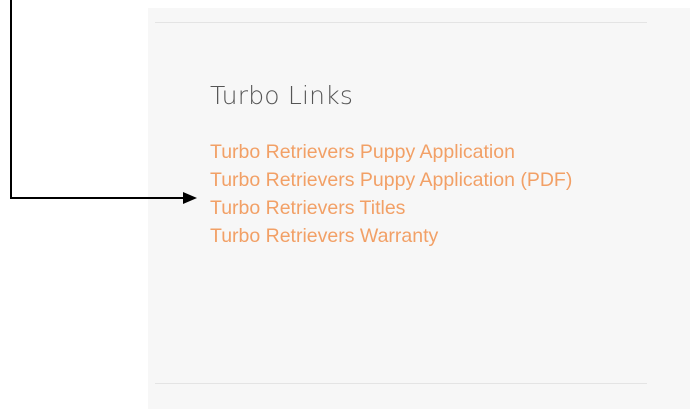 Image resolution: width=690 pixels, height=409 pixels. Describe the element at coordinates (307, 208) in the screenshot. I see `titles-link: Turbo Retrievers Titles` at that location.